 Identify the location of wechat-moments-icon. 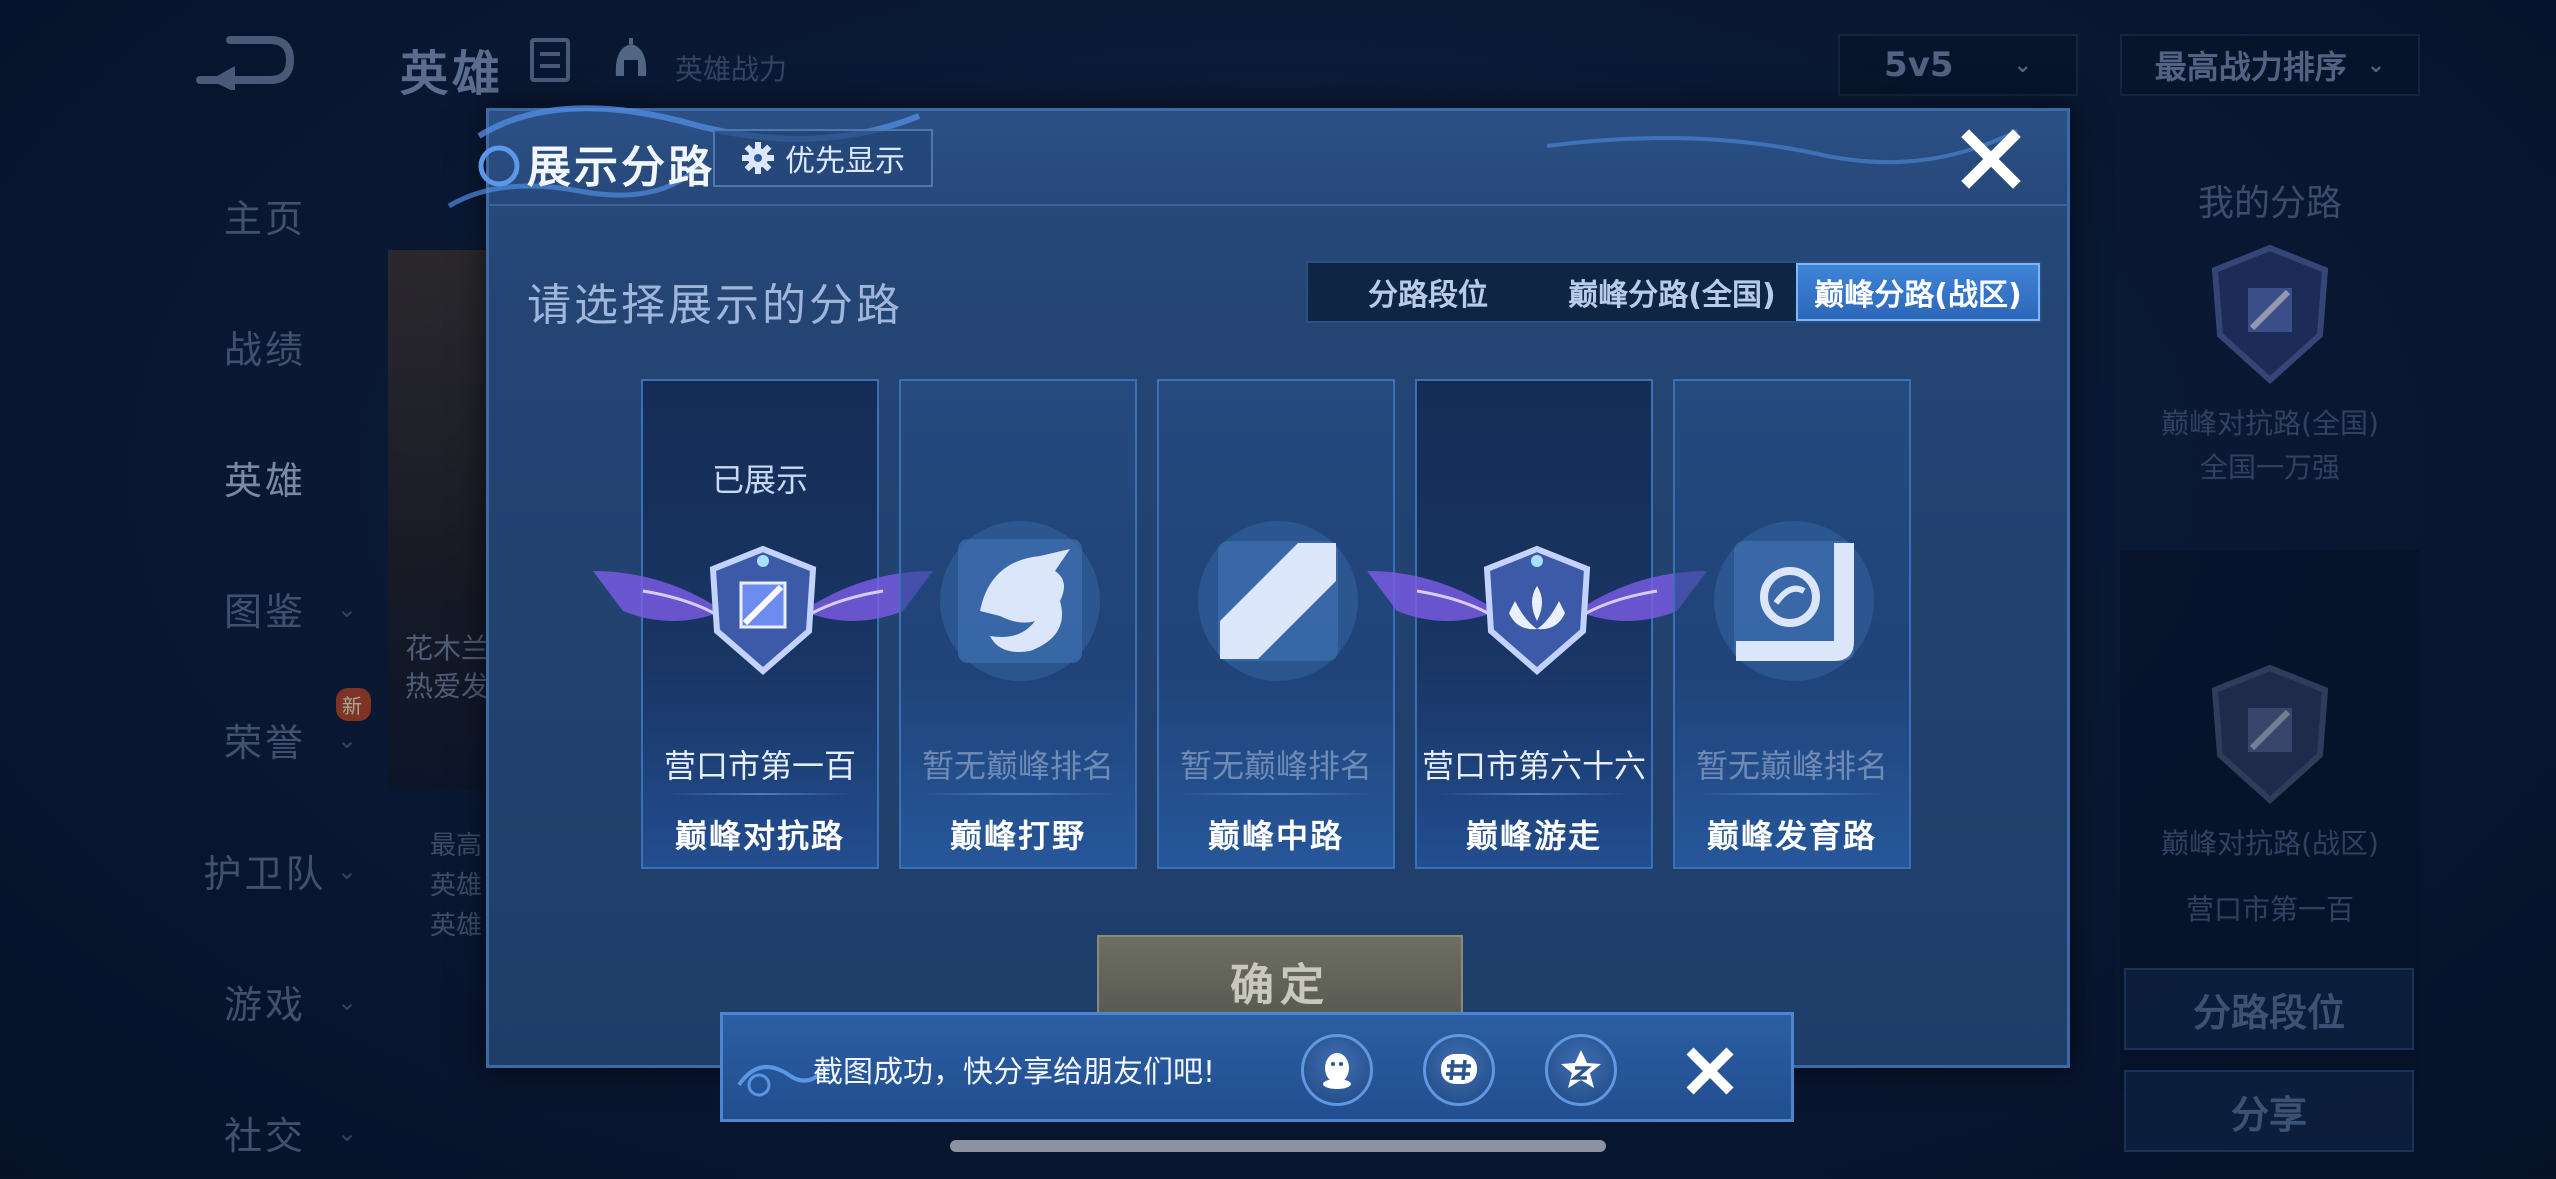
(1459, 1069).